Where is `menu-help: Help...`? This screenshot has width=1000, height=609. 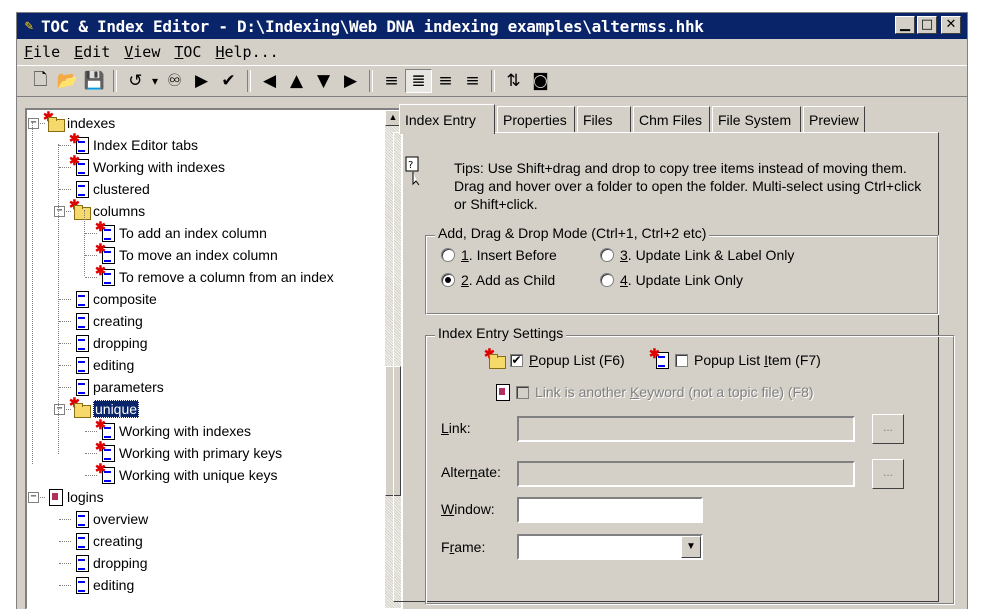 menu-help: Help... is located at coordinates (246, 52).